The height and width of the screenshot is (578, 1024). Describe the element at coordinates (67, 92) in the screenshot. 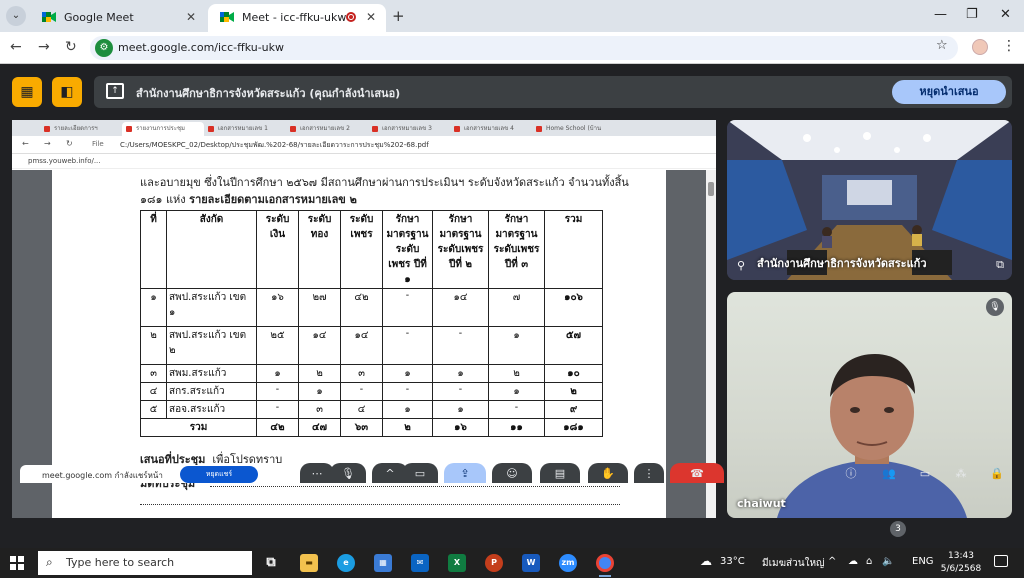

I see `layout-icon: ◧` at that location.